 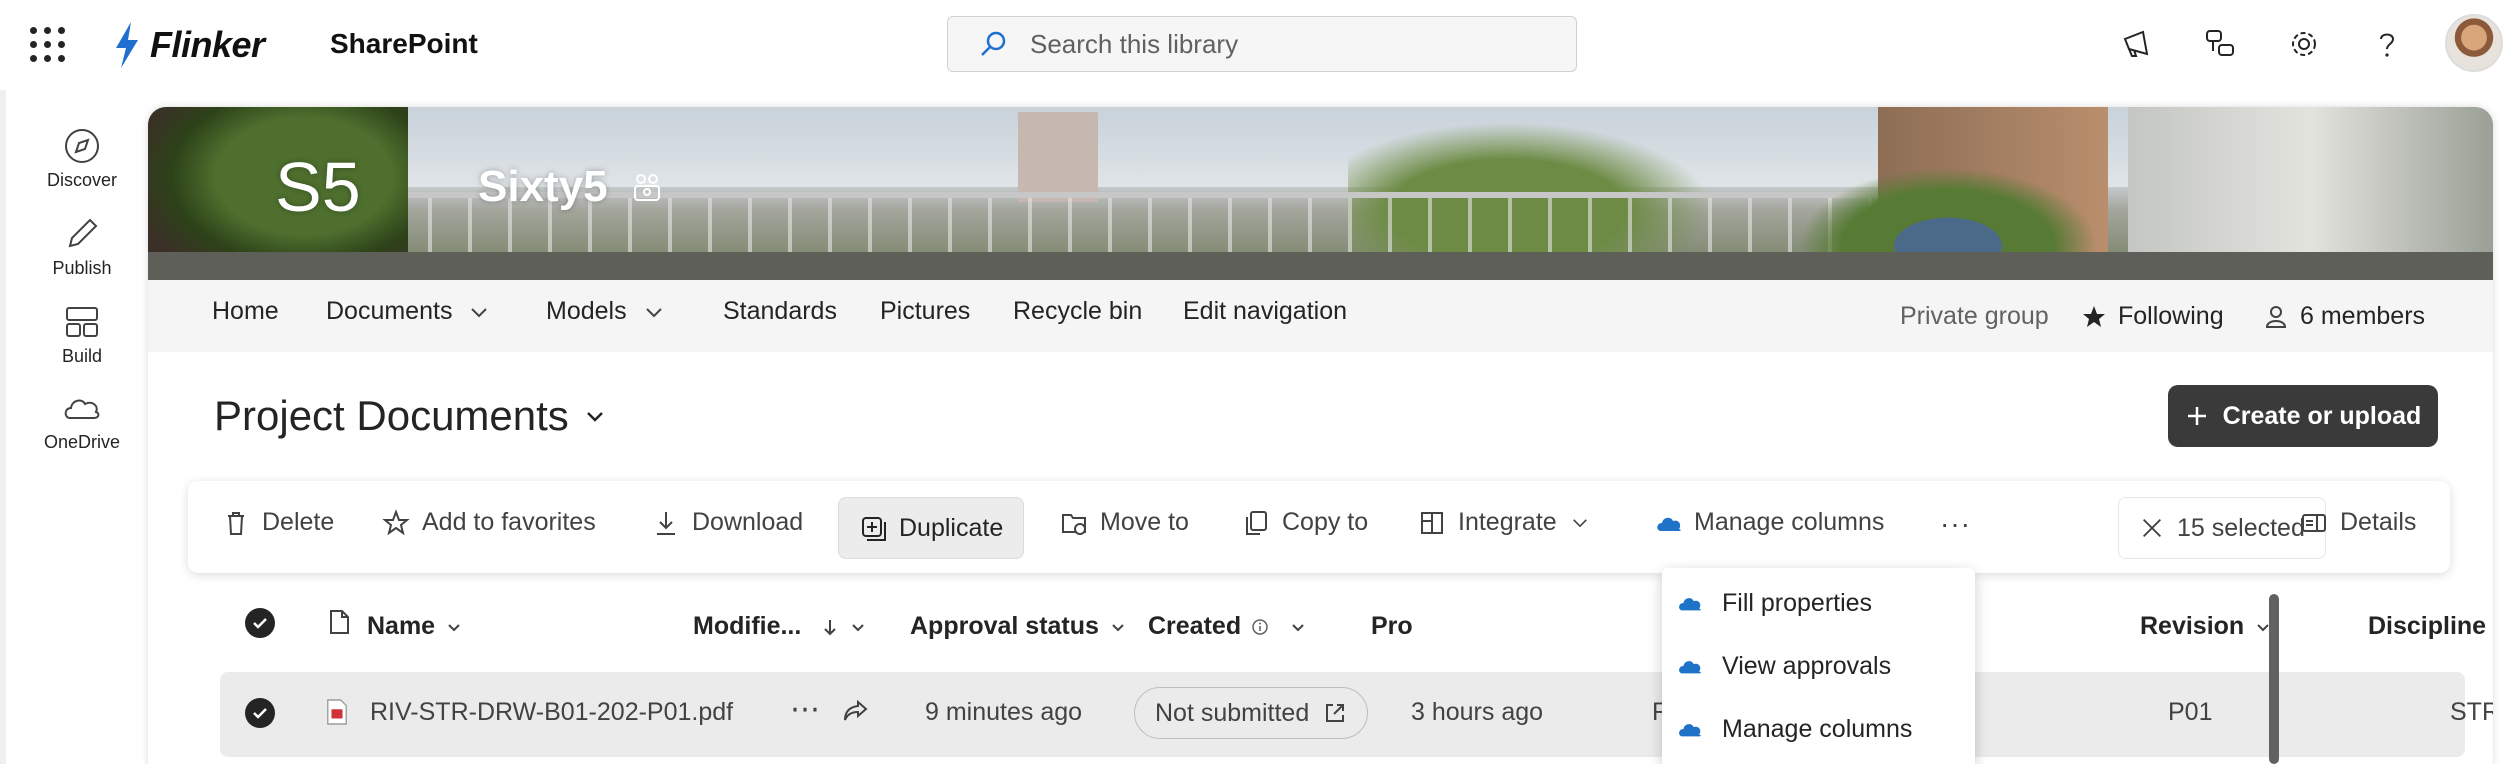 I want to click on rail-item-discover: Discover, so click(x=82, y=158).